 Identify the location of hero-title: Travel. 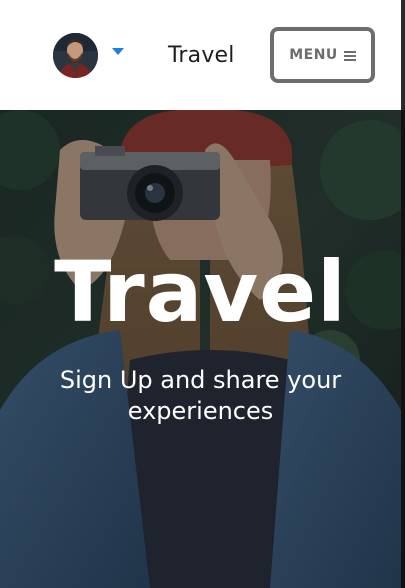
(200, 292).